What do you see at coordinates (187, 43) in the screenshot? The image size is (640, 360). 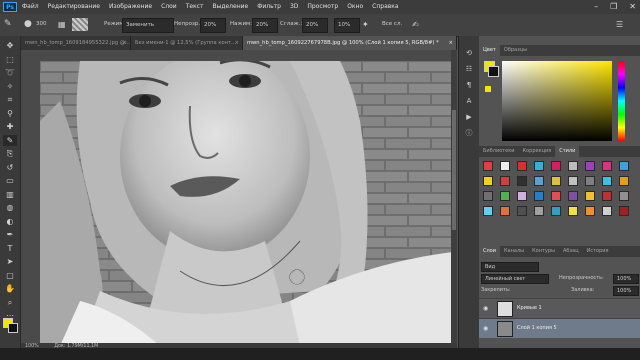 I see `document-tab: Без имени-1 @ 12,5% (Группа конт... ×` at bounding box center [187, 43].